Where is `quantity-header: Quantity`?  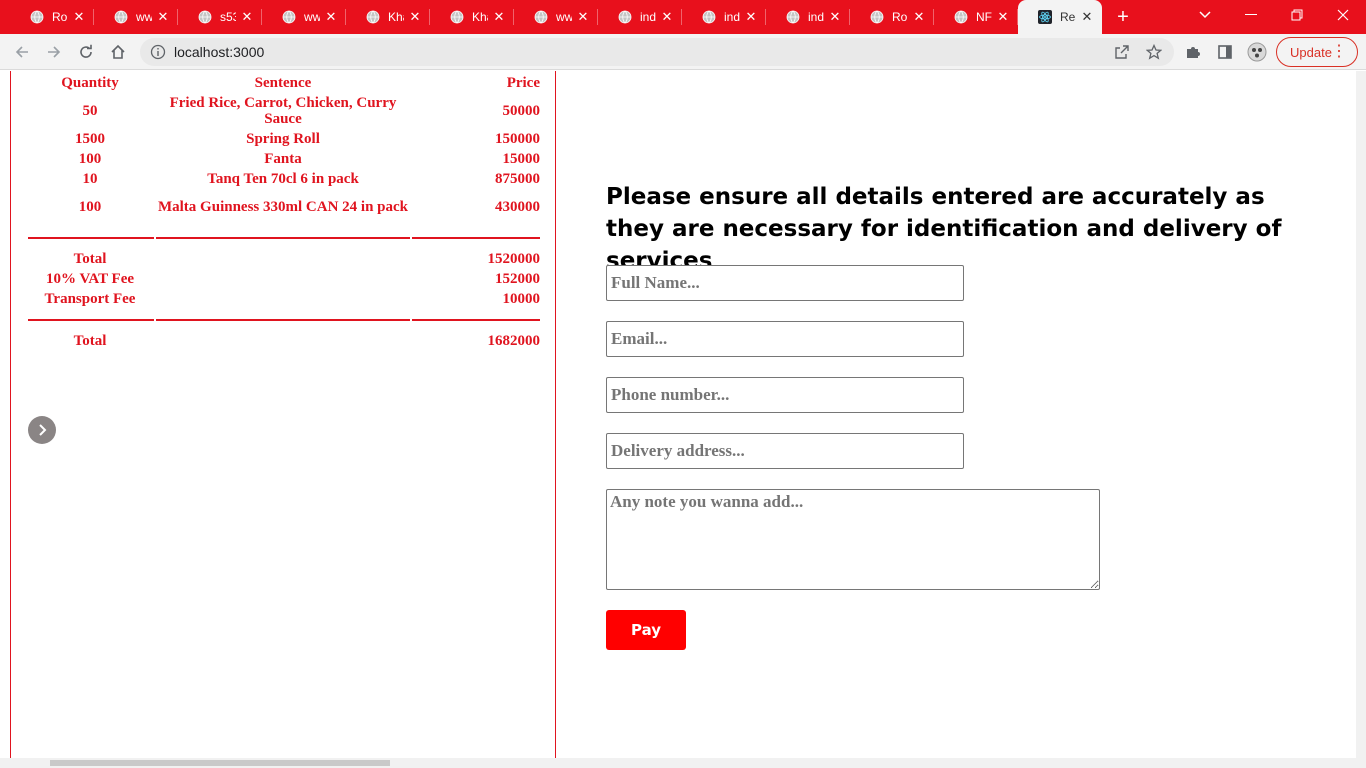
quantity-header: Quantity is located at coordinates (90, 82).